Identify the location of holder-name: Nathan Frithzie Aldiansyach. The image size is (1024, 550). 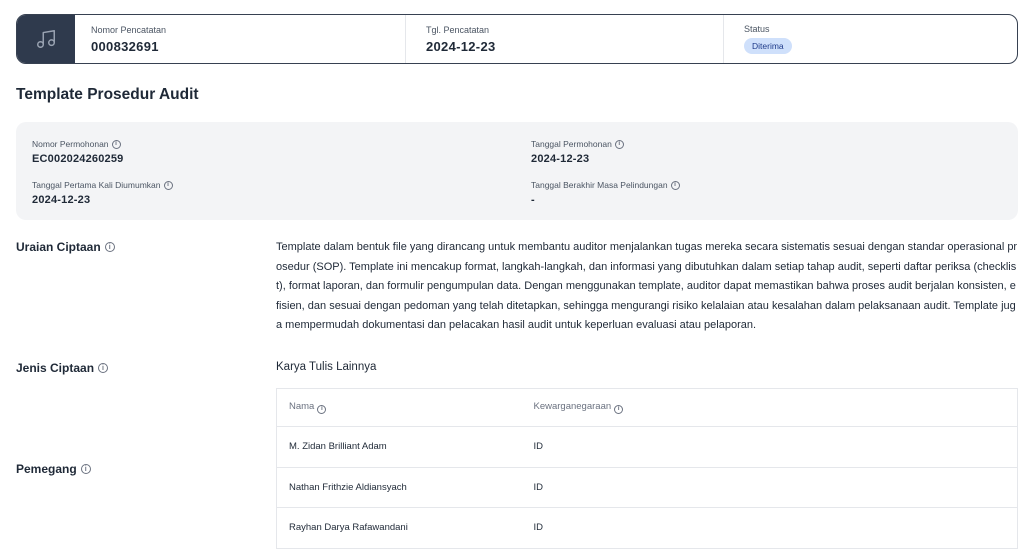
(399, 487).